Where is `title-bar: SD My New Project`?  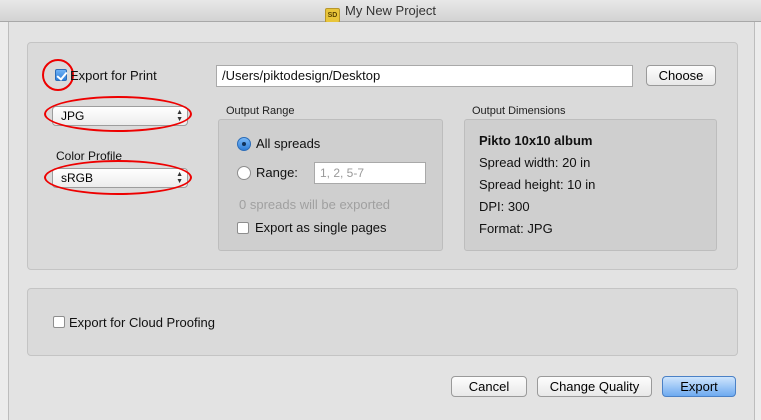 title-bar: SD My New Project is located at coordinates (380, 11).